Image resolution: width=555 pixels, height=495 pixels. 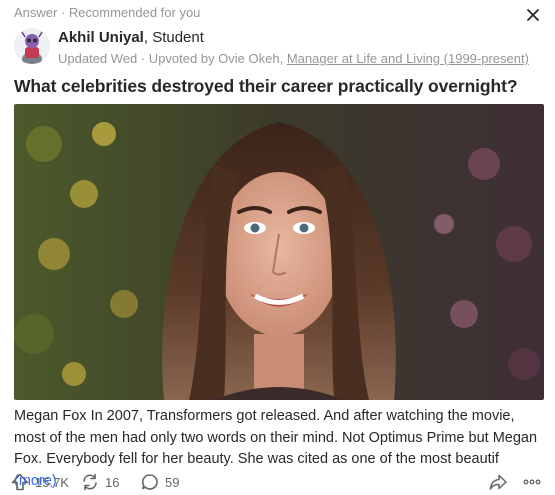 I want to click on reshare-icon, so click(x=90, y=482).